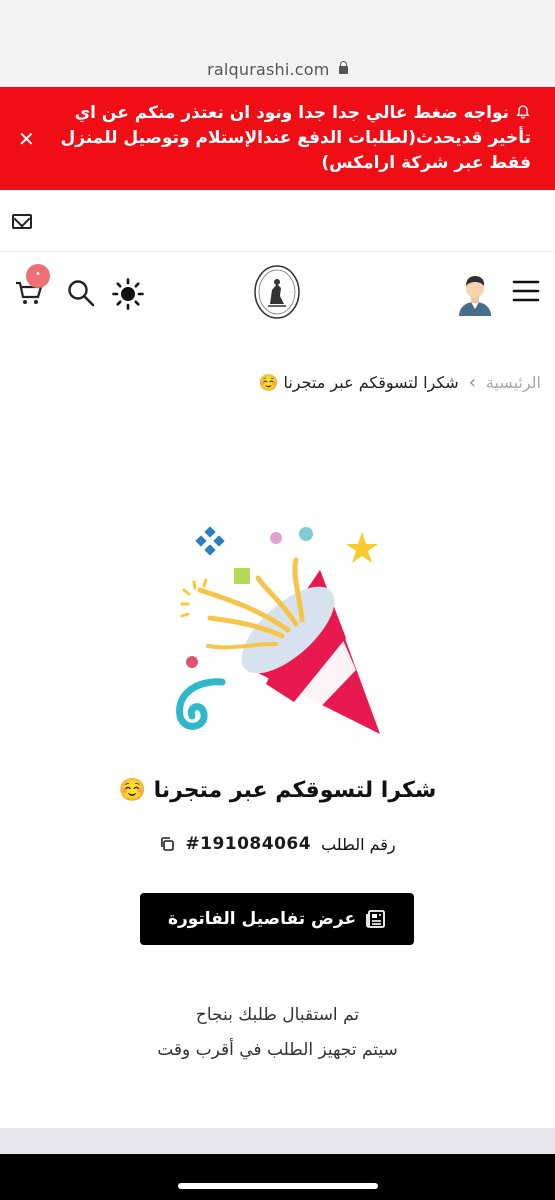 The width and height of the screenshot is (555, 1200). What do you see at coordinates (277, 69) in the screenshot?
I see `url-text: ralqurashi.com` at bounding box center [277, 69].